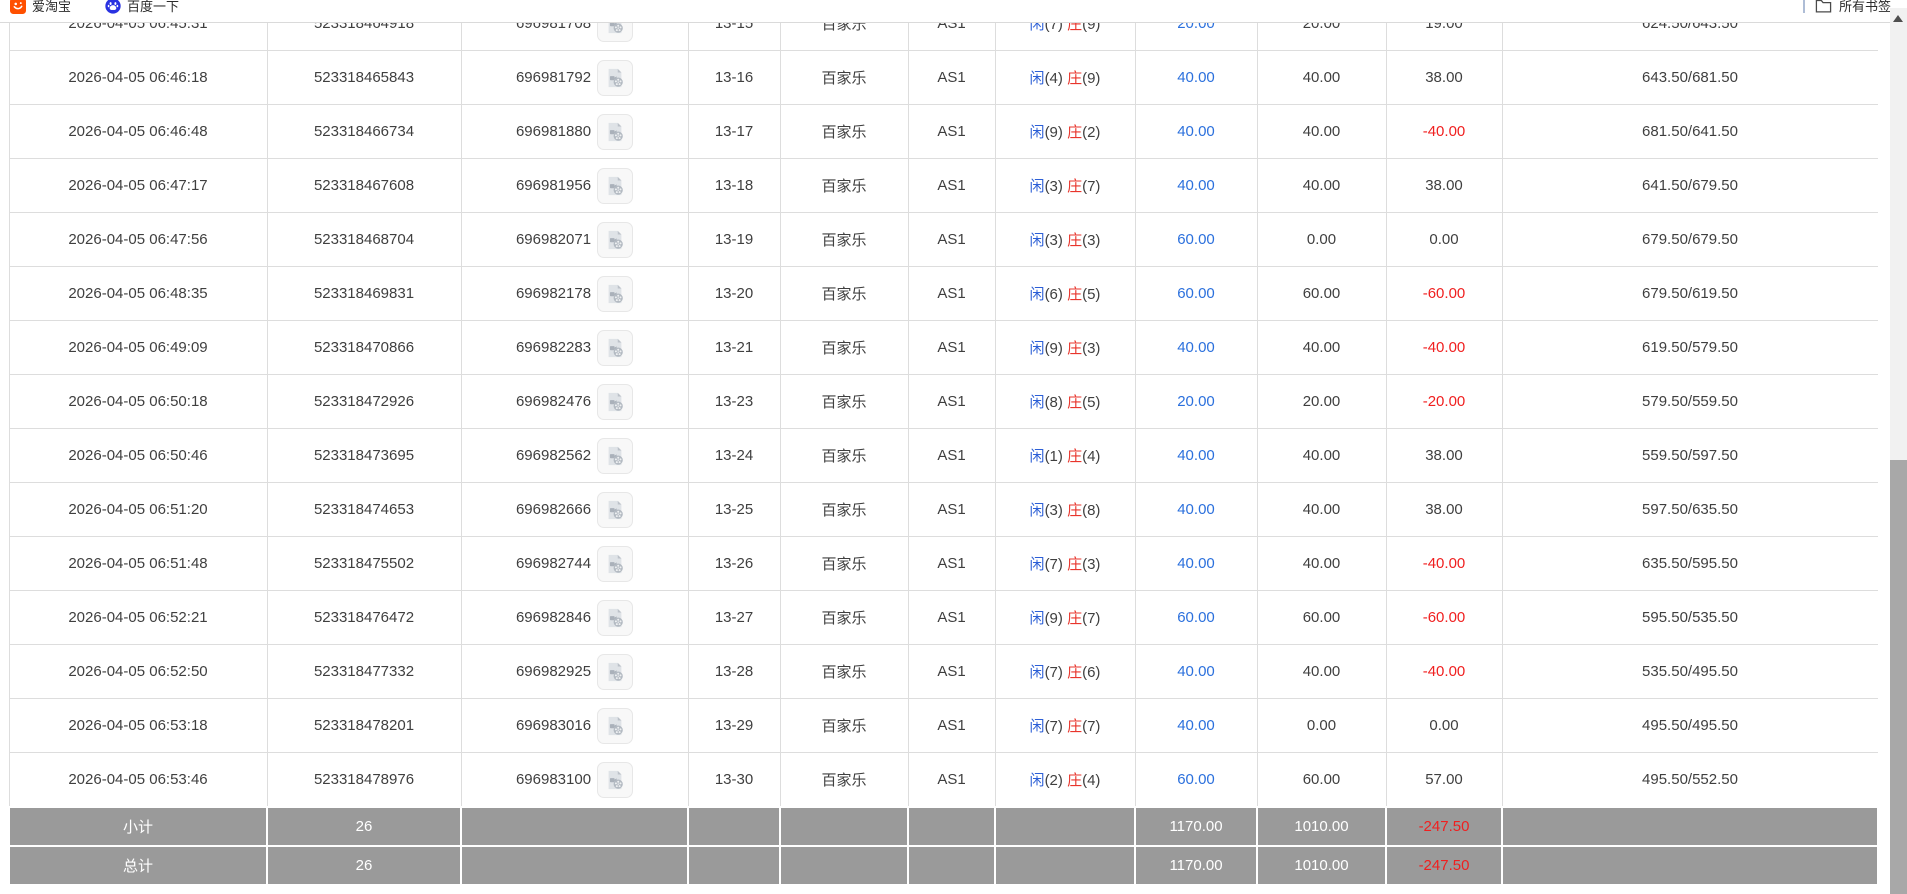 This screenshot has height=894, width=1907. What do you see at coordinates (1803, 6) in the screenshot?
I see `bookmarks-separator` at bounding box center [1803, 6].